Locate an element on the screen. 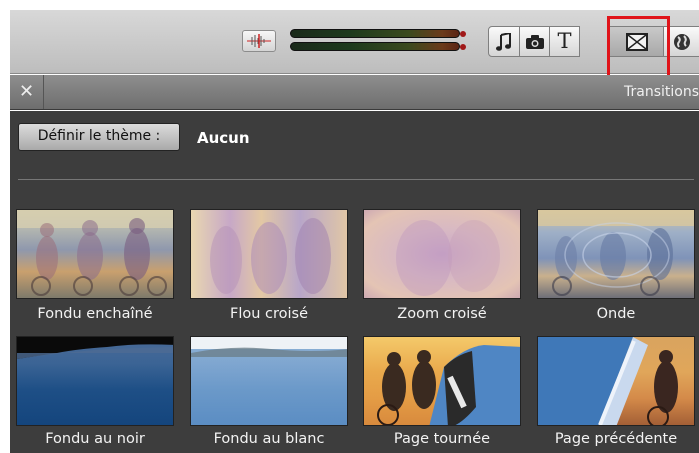  close-button: ✕ is located at coordinates (27, 92).